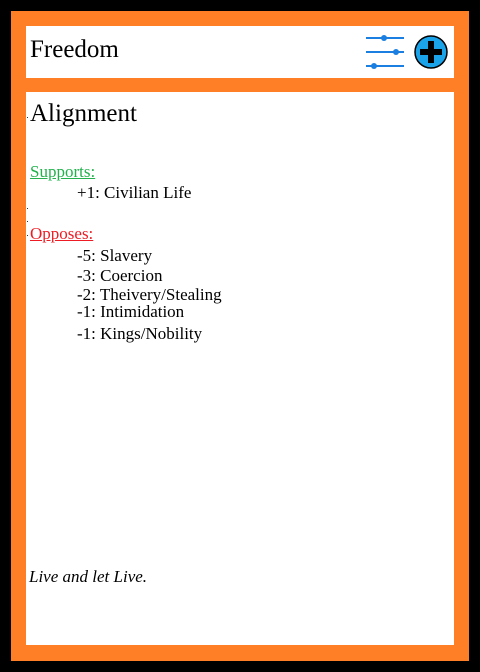 The image size is (480, 672). What do you see at coordinates (88, 576) in the screenshot?
I see `motto-text: Live and let Live.` at bounding box center [88, 576].